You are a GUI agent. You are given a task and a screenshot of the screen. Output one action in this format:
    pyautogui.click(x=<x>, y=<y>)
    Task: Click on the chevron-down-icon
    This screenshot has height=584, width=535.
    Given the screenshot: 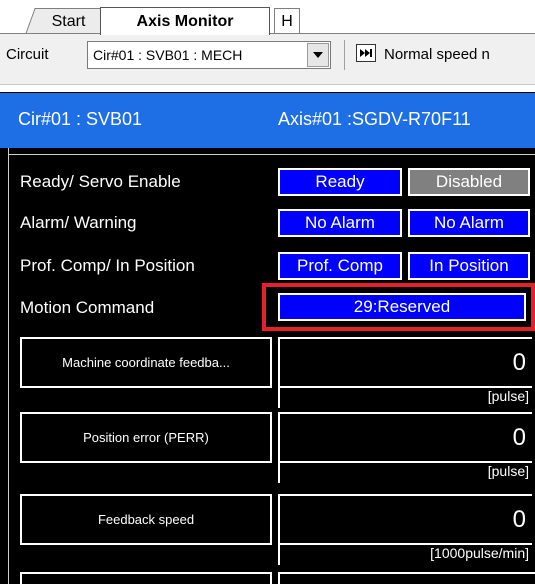 What is the action you would take?
    pyautogui.click(x=318, y=55)
    